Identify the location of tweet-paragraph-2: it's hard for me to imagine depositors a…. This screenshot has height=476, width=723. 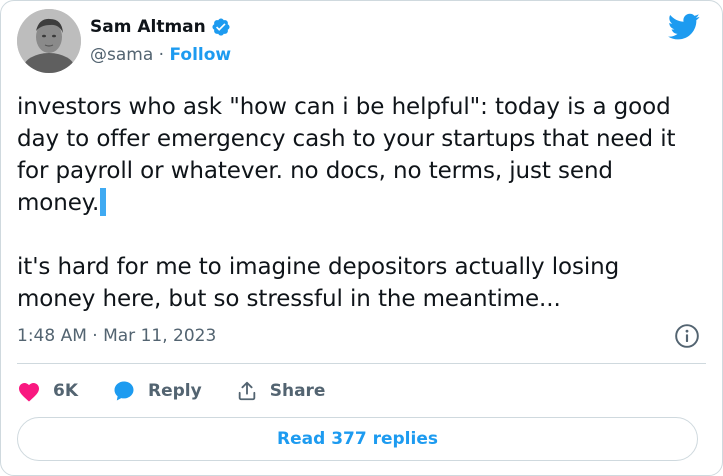
(318, 283).